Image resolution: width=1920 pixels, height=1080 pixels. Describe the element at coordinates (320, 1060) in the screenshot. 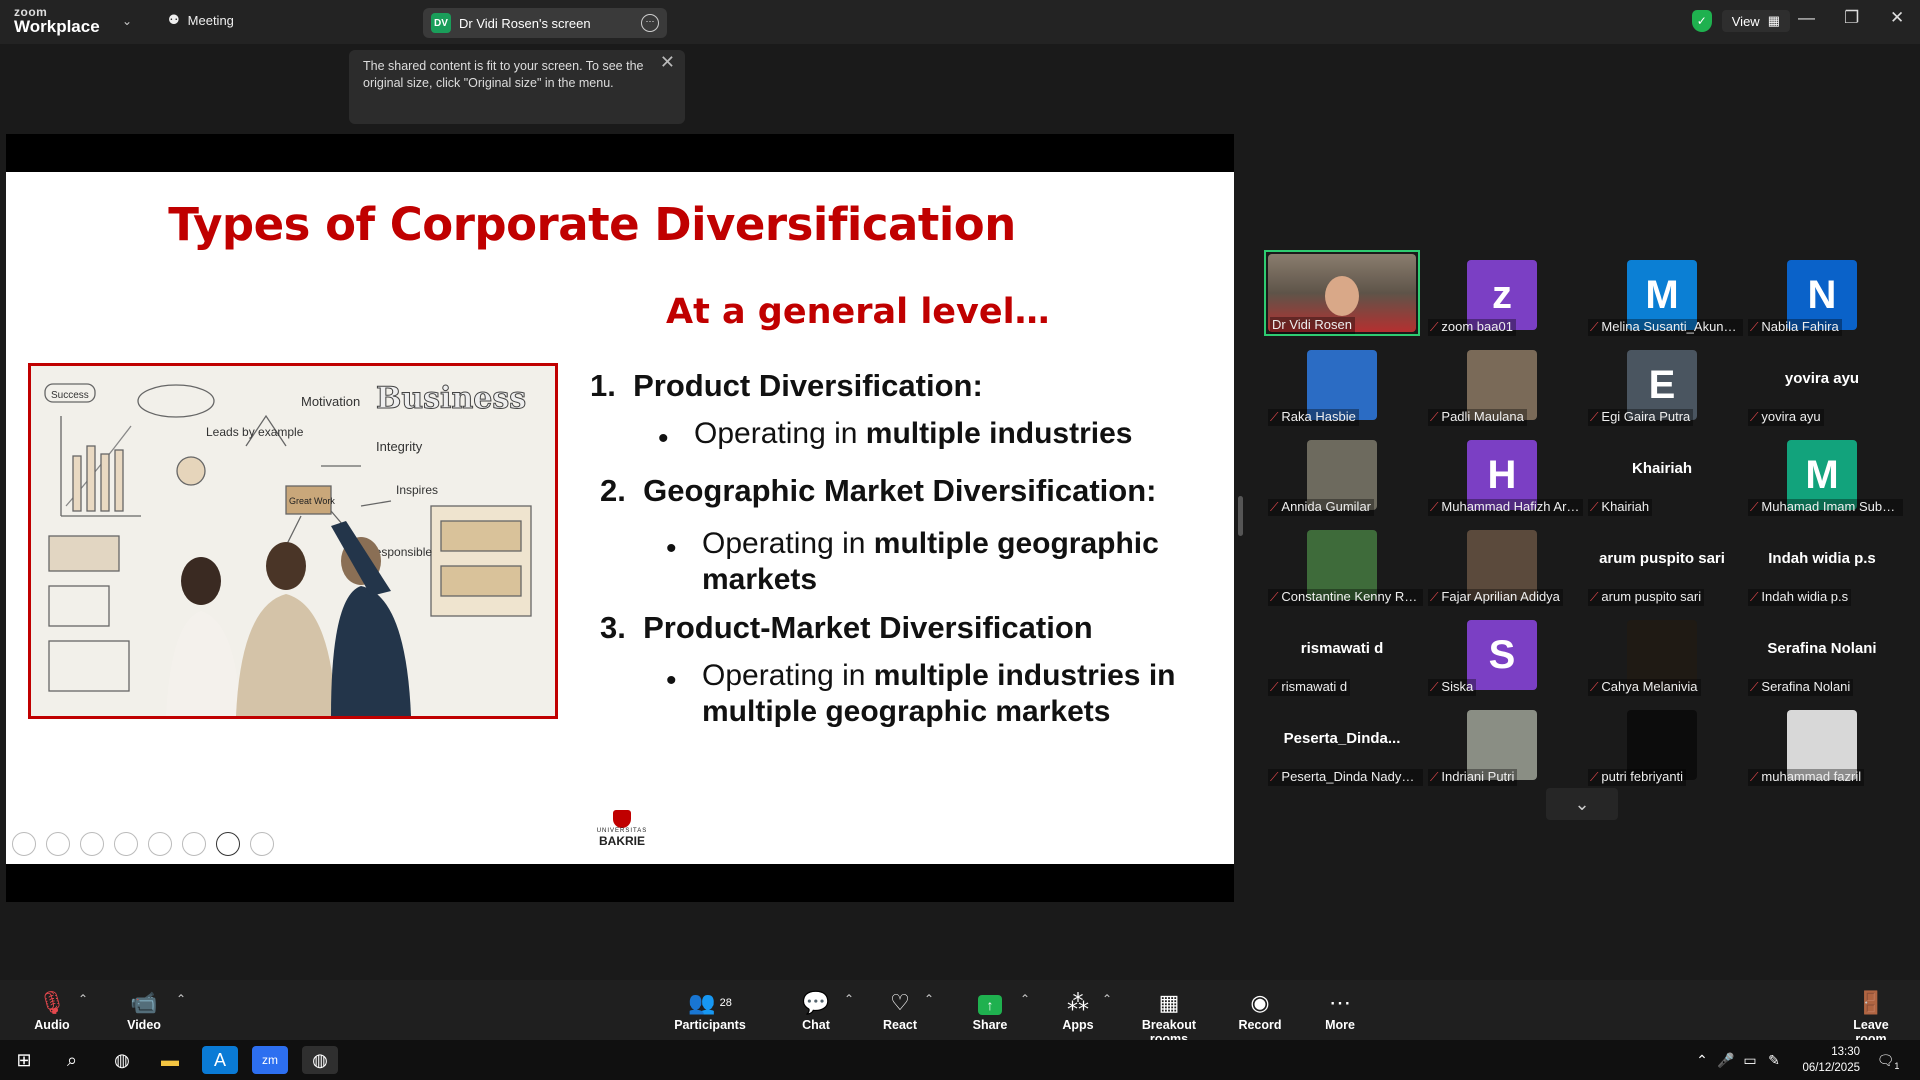

I see `chrome-active-icon: ◍` at that location.